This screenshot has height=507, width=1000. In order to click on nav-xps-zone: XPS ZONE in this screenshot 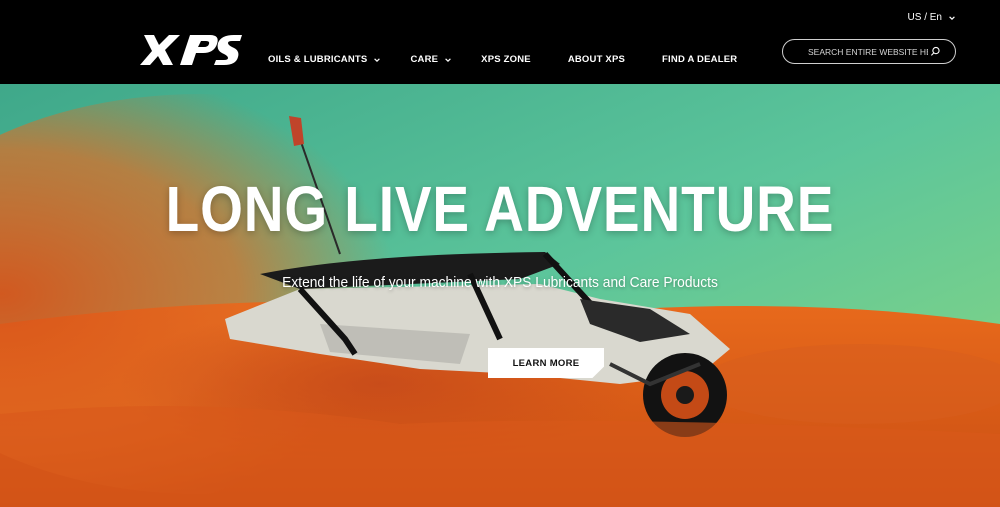, I will do `click(506, 59)`.